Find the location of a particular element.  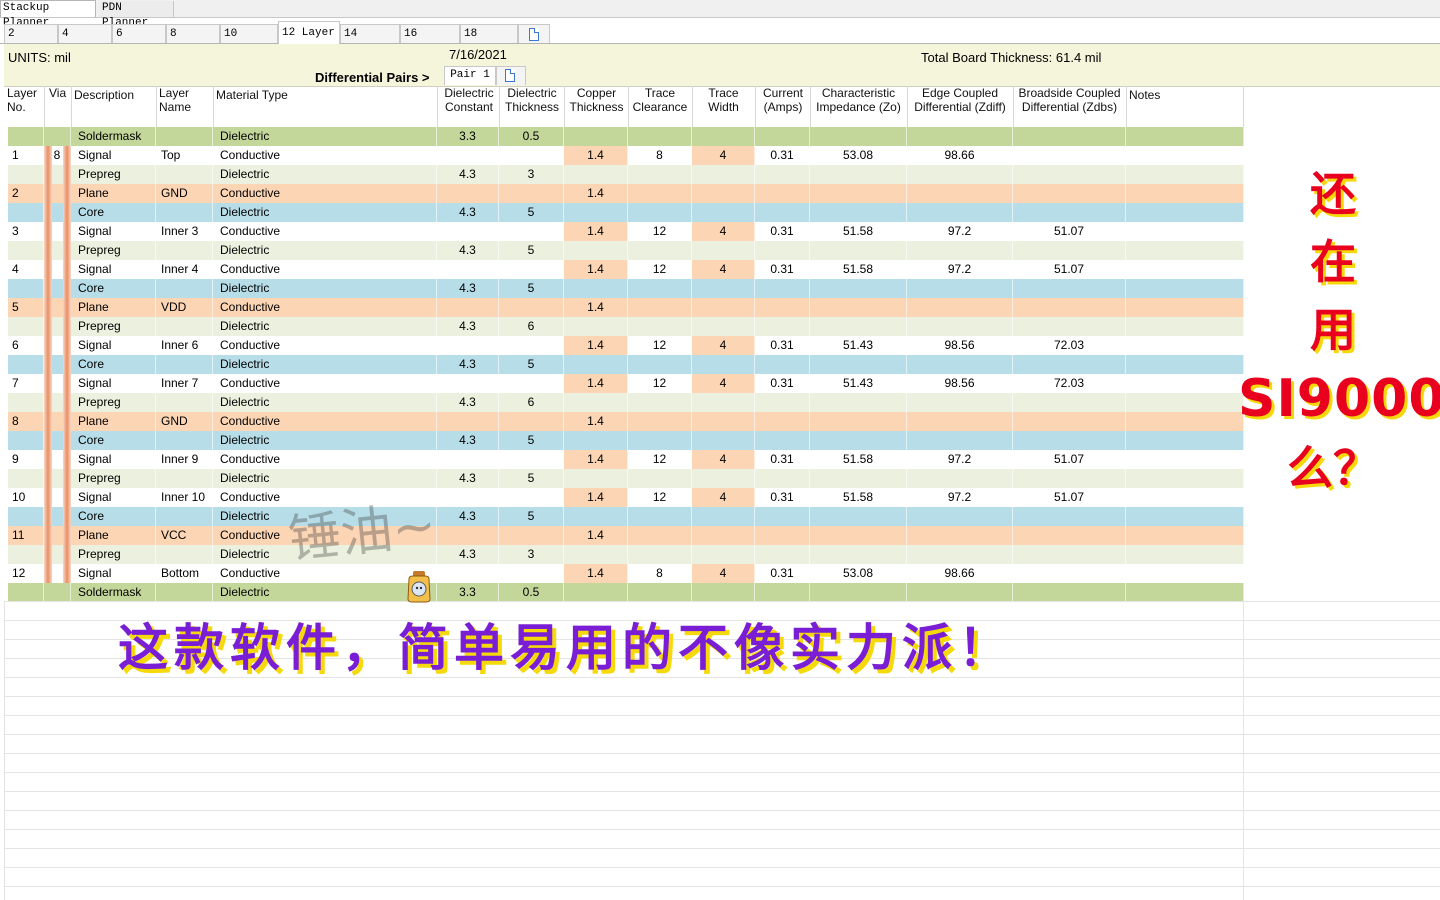

cell-desc: Signal is located at coordinates (113, 231).